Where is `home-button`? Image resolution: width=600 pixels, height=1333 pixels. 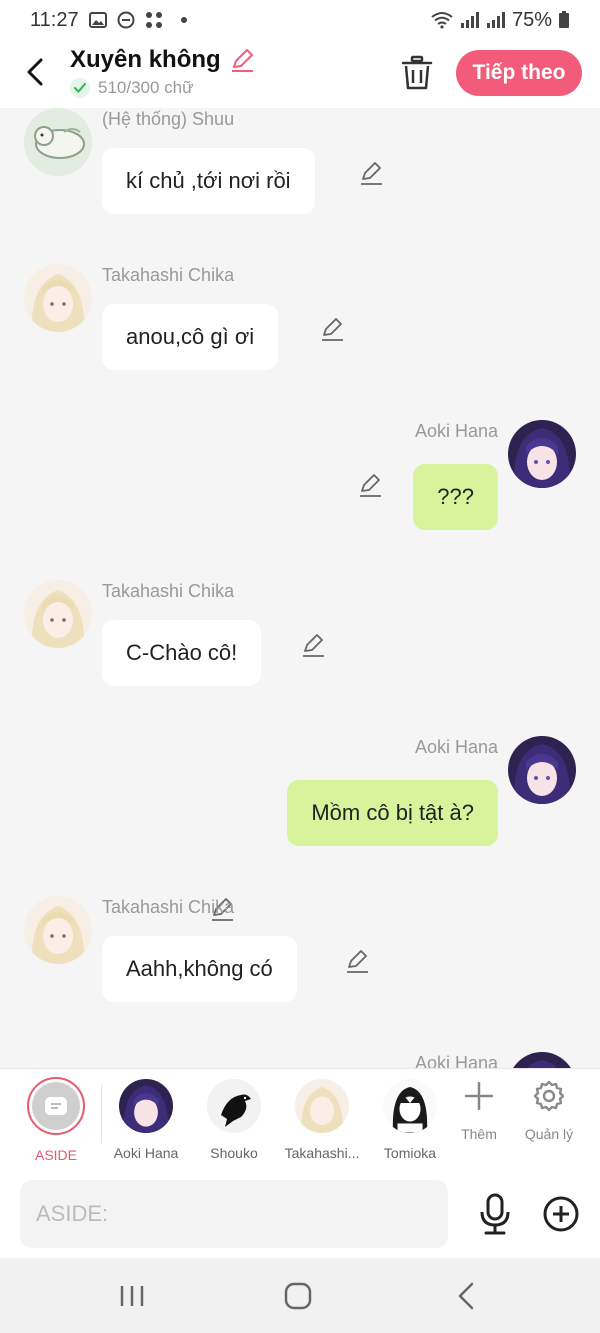
home-button is located at coordinates (298, 1296).